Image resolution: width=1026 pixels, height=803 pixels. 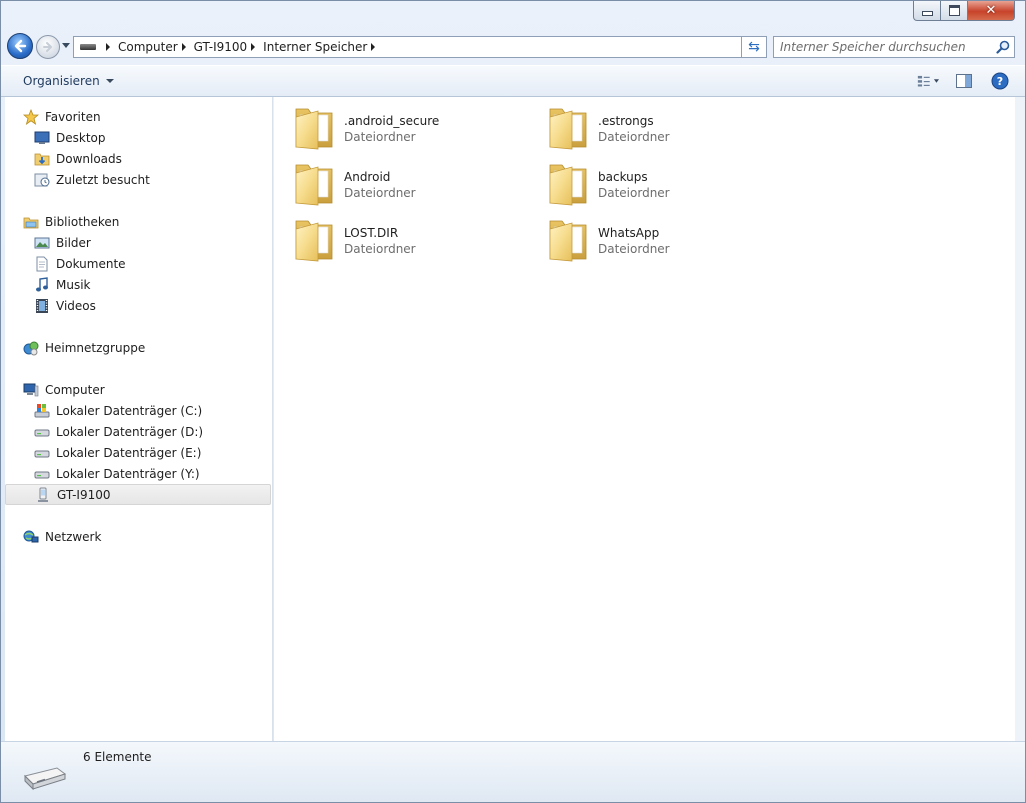 I want to click on music-note-icon, so click(x=42, y=284).